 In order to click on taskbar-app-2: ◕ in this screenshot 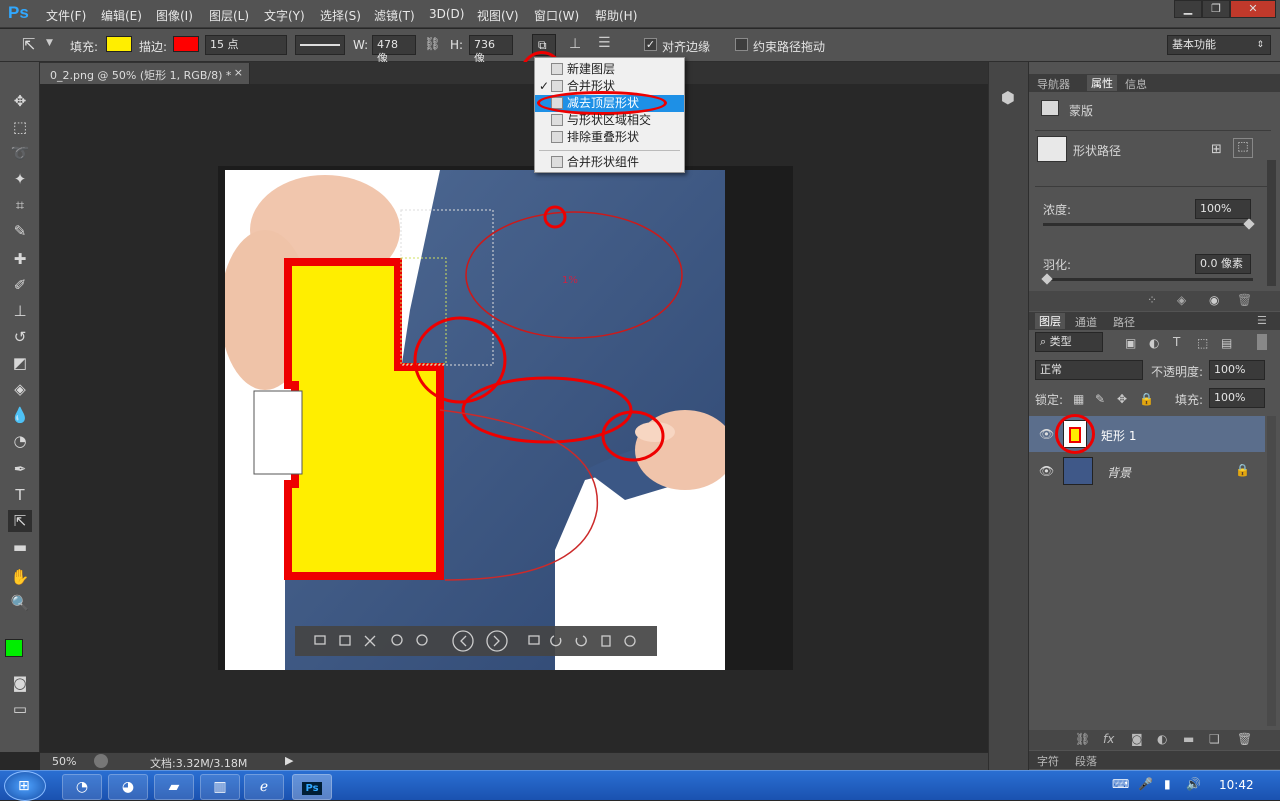, I will do `click(128, 787)`.